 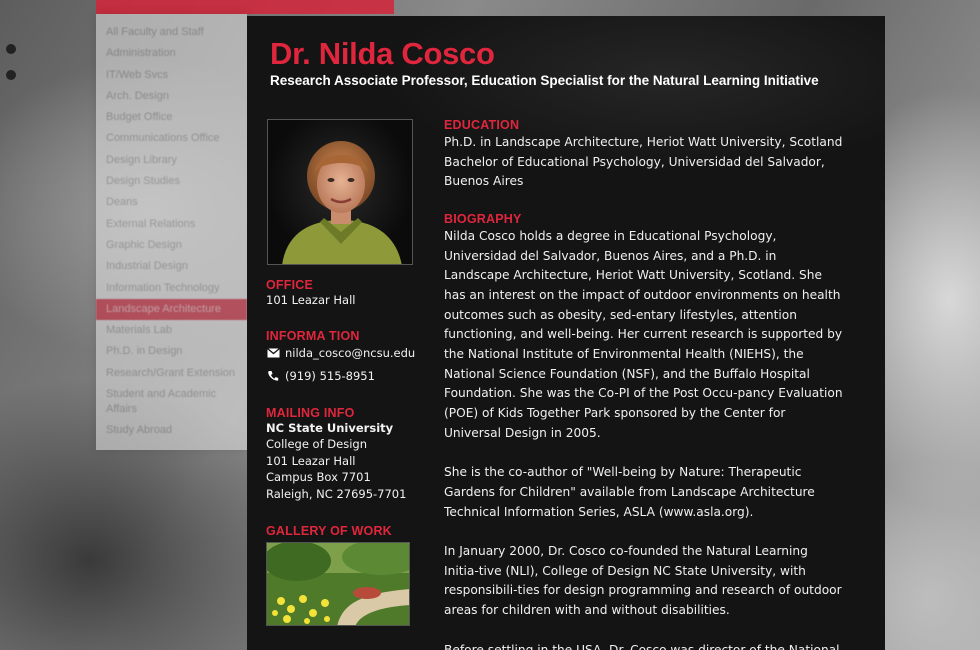 What do you see at coordinates (171, 309) in the screenshot?
I see `sidebar-item: Landscape Architecture` at bounding box center [171, 309].